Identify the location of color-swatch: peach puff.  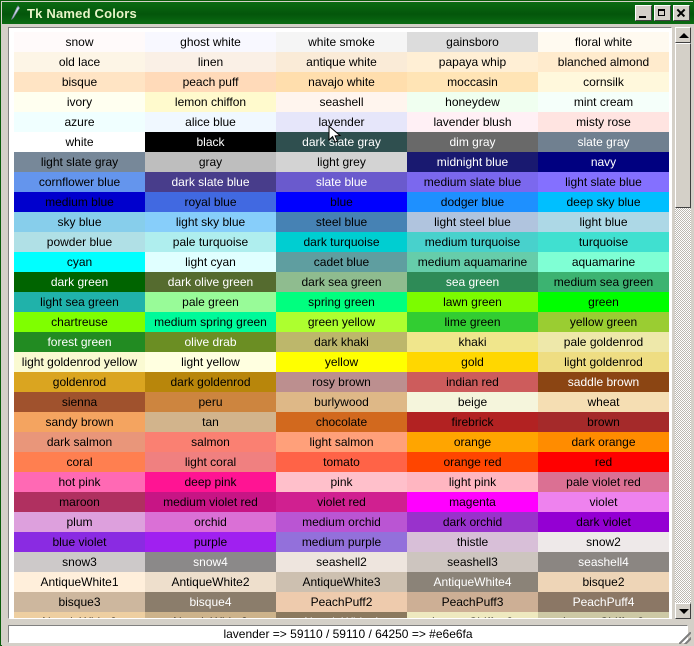
(210, 82).